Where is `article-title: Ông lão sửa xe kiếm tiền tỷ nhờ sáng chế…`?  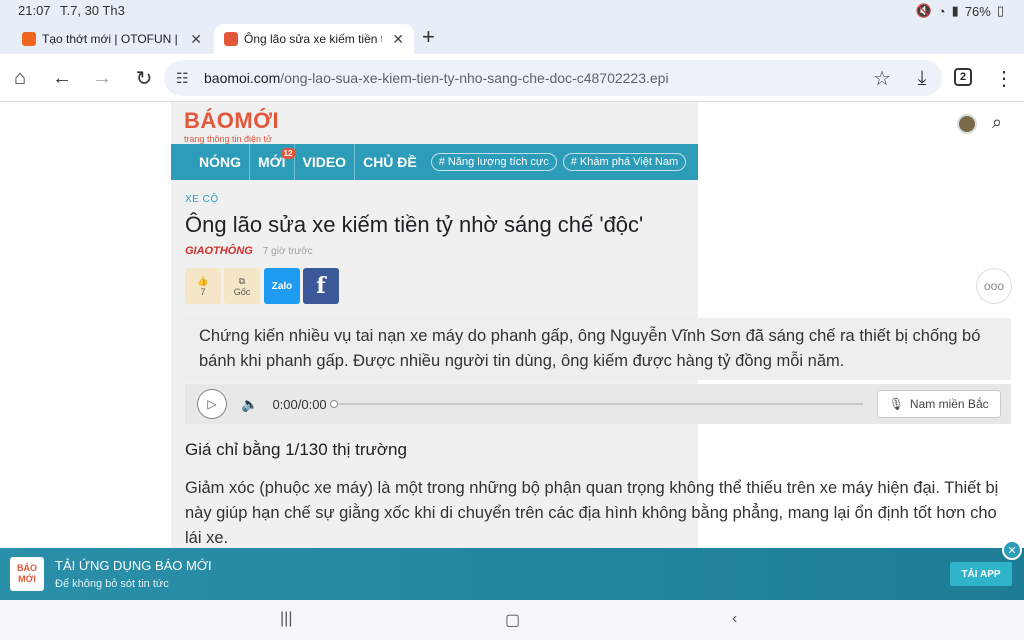 article-title: Ông lão sửa xe kiếm tiền tỷ nhờ sáng chế… is located at coordinates (414, 224).